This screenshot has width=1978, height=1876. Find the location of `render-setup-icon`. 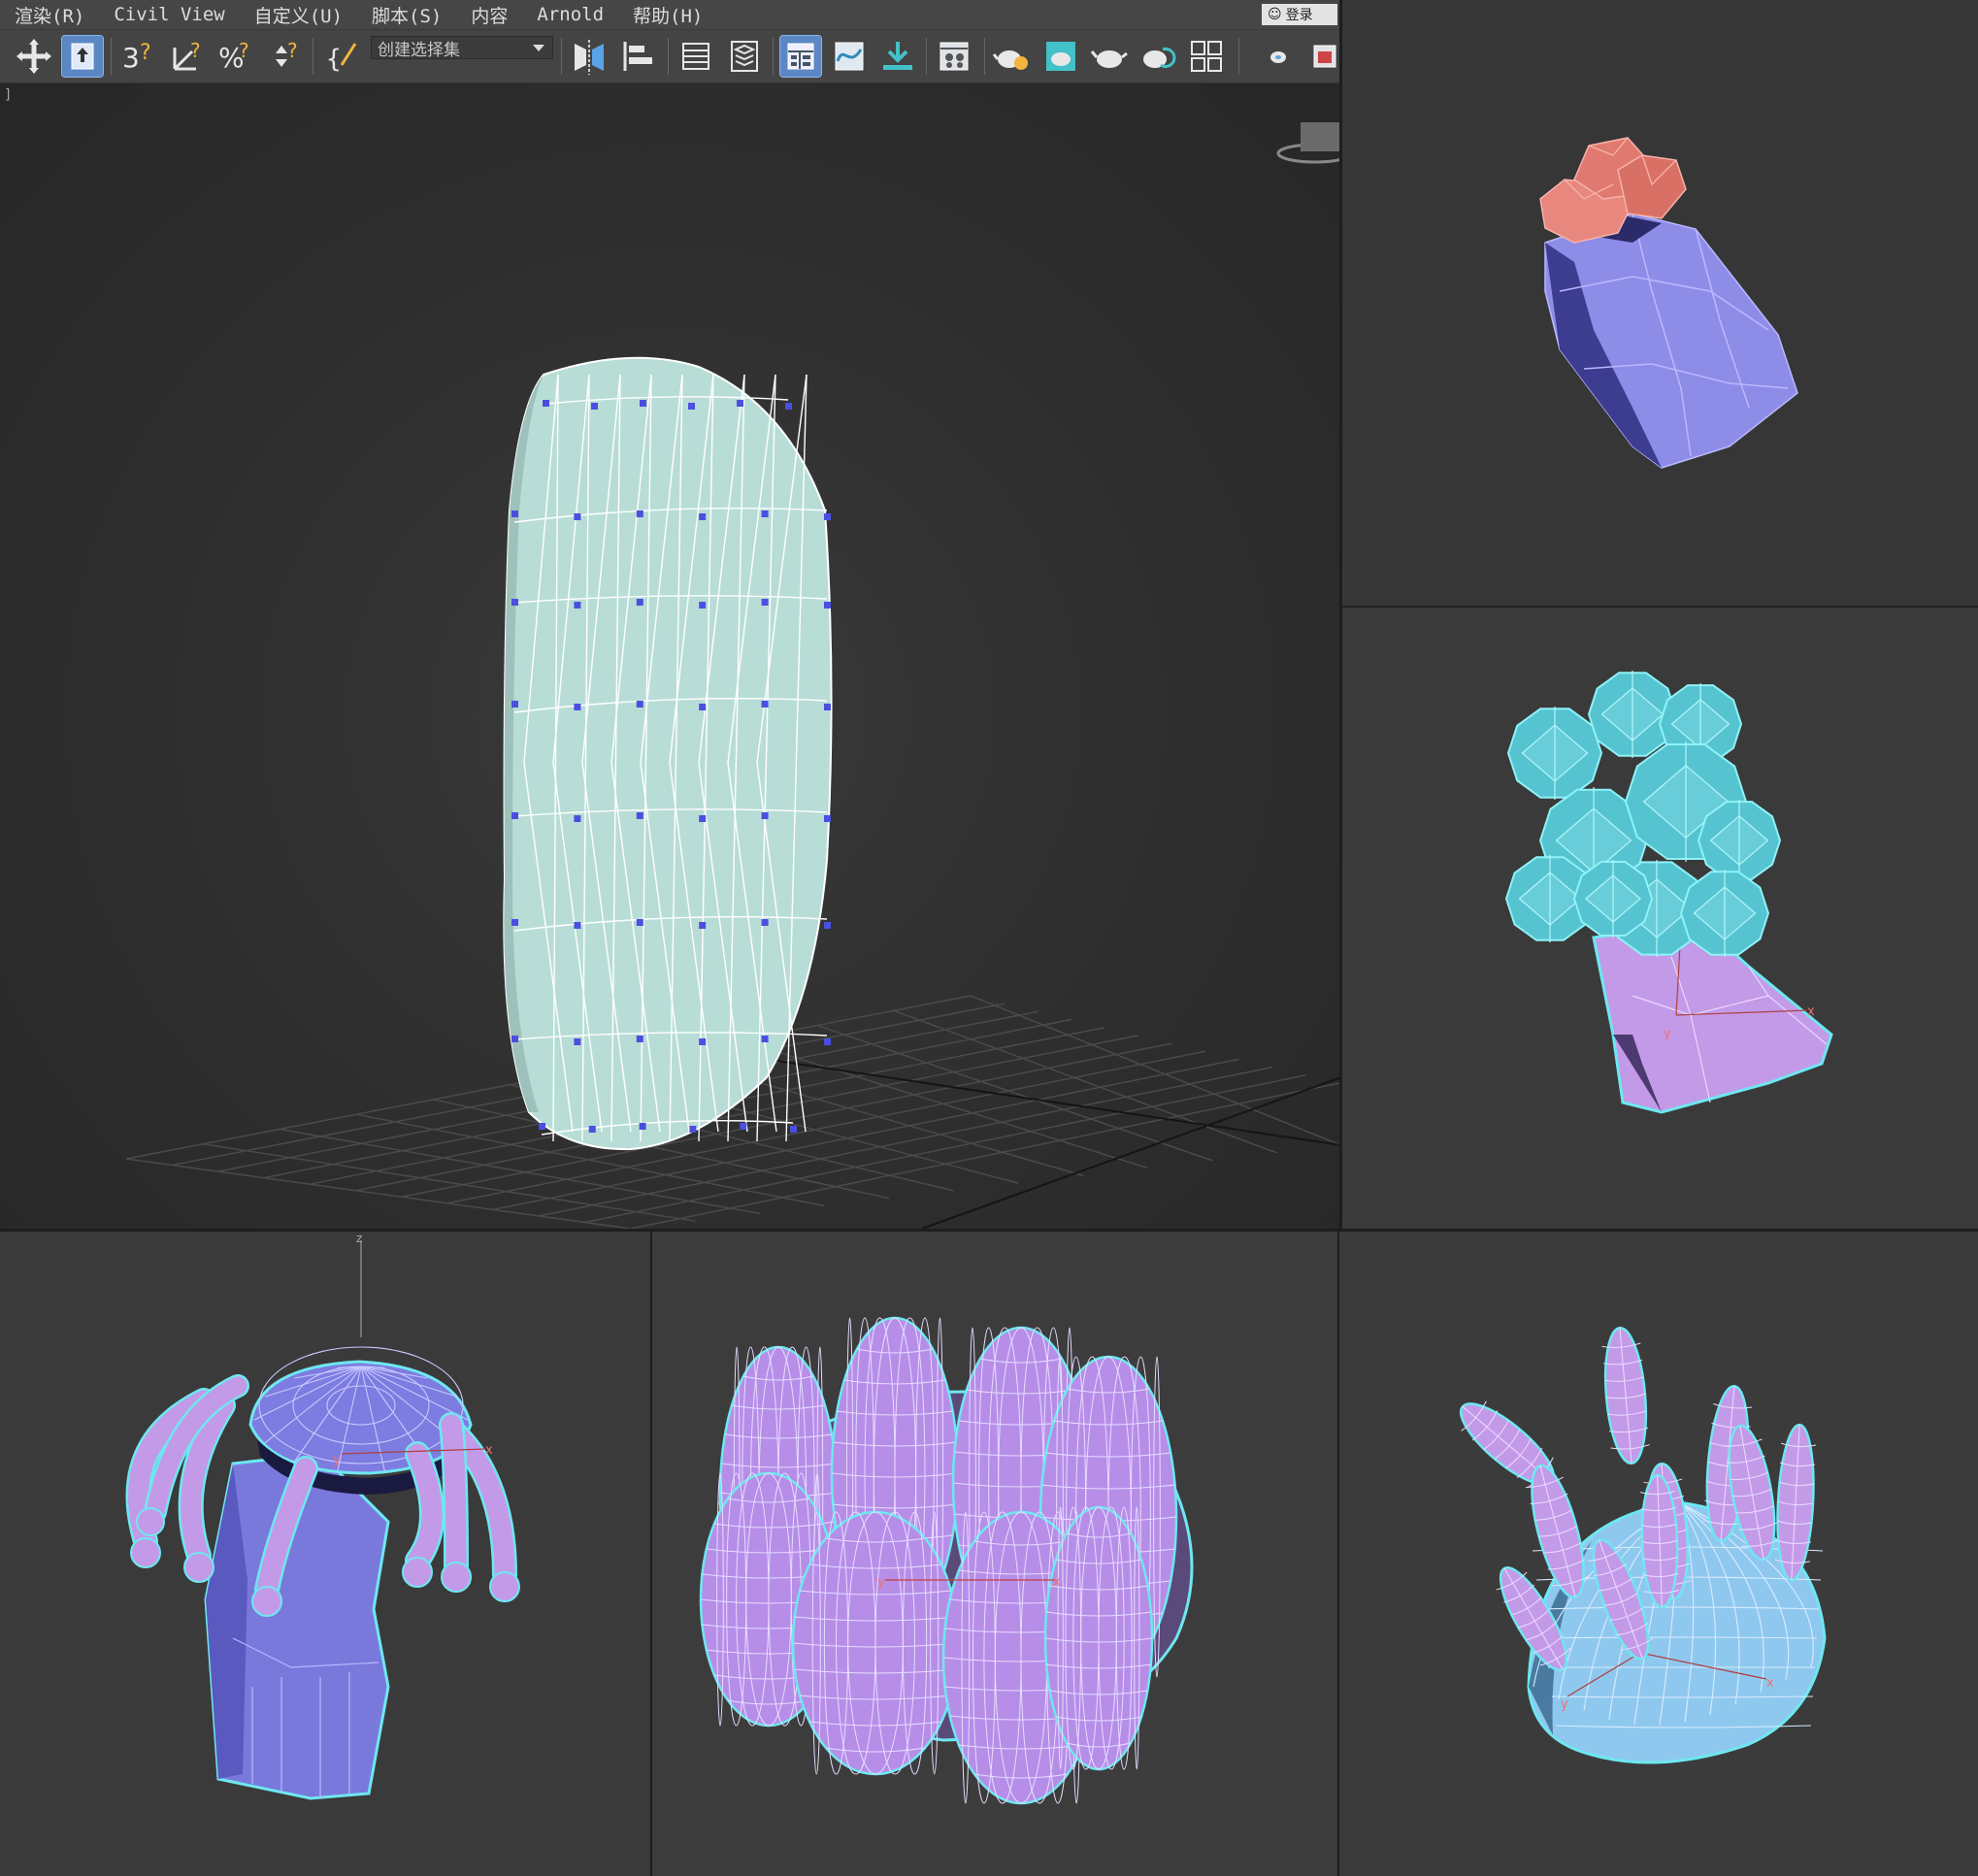

render-setup-icon is located at coordinates (1013, 56).